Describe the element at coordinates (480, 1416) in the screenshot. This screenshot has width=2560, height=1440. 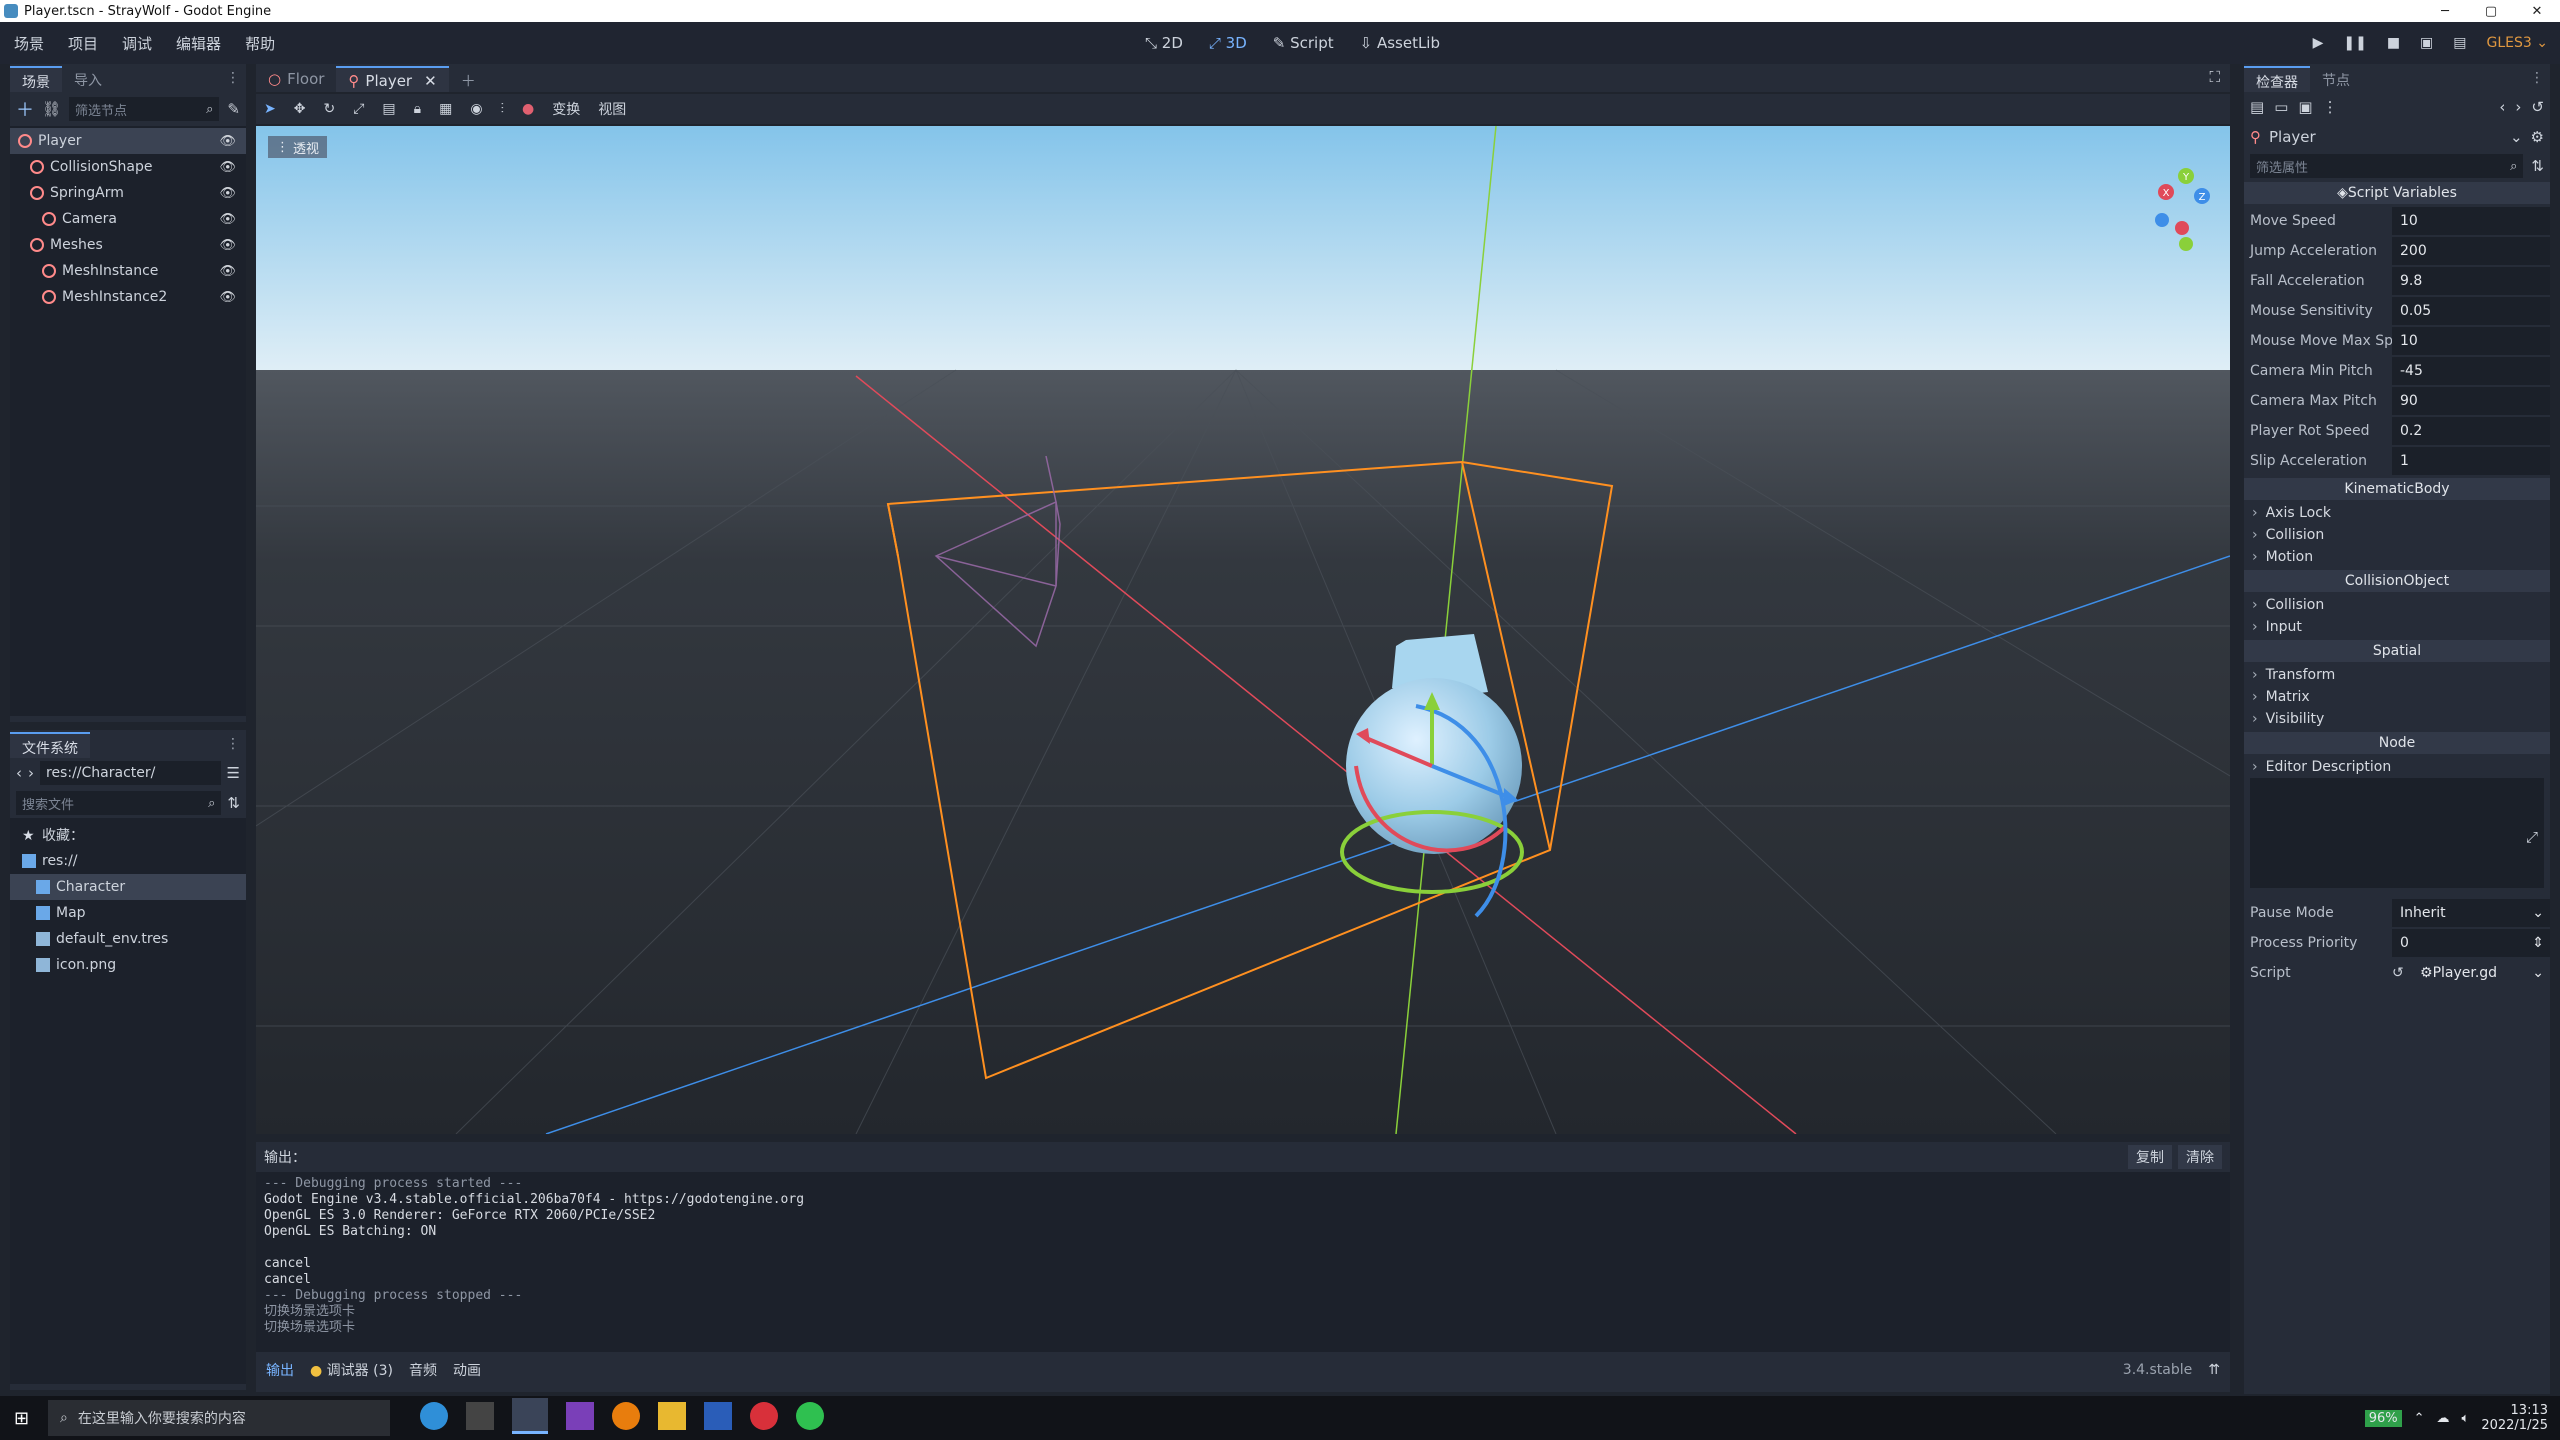
I see `unity-icon` at that location.